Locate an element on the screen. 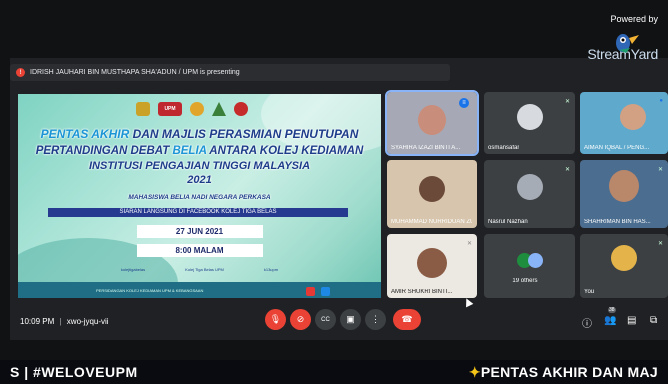  captions-icon: CC is located at coordinates (325, 319).